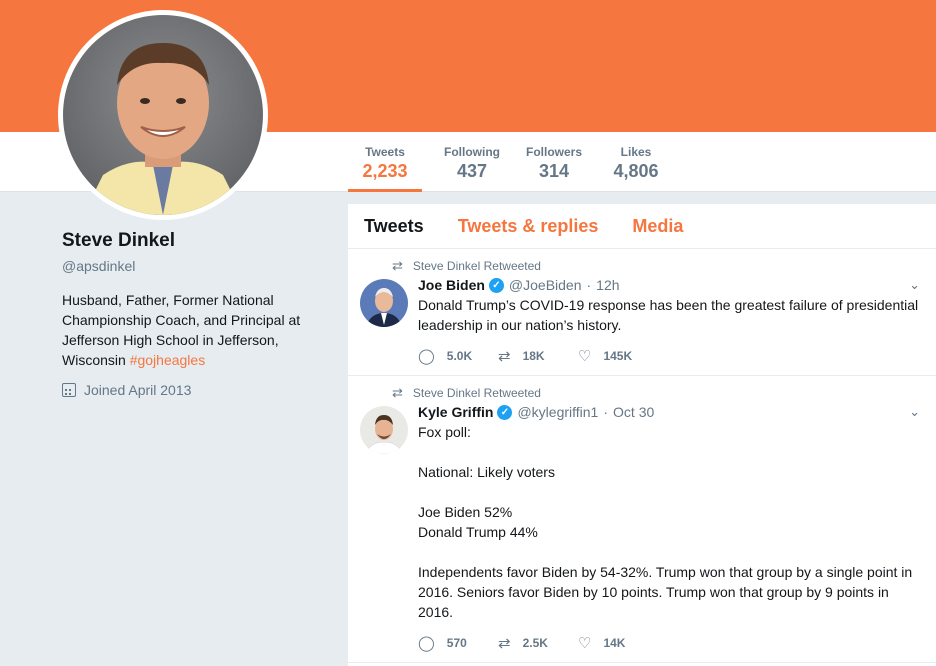 This screenshot has width=936, height=666. Describe the element at coordinates (633, 412) in the screenshot. I see `tweet-timestamp: Oct 30` at that location.